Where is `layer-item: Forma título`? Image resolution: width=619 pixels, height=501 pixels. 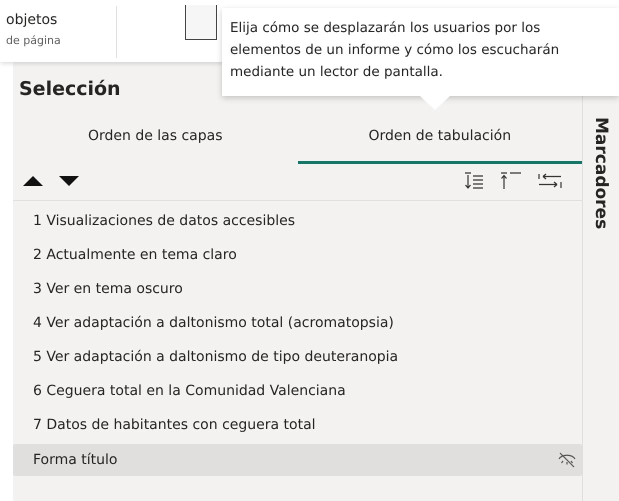 layer-item: Forma título is located at coordinates (297, 460).